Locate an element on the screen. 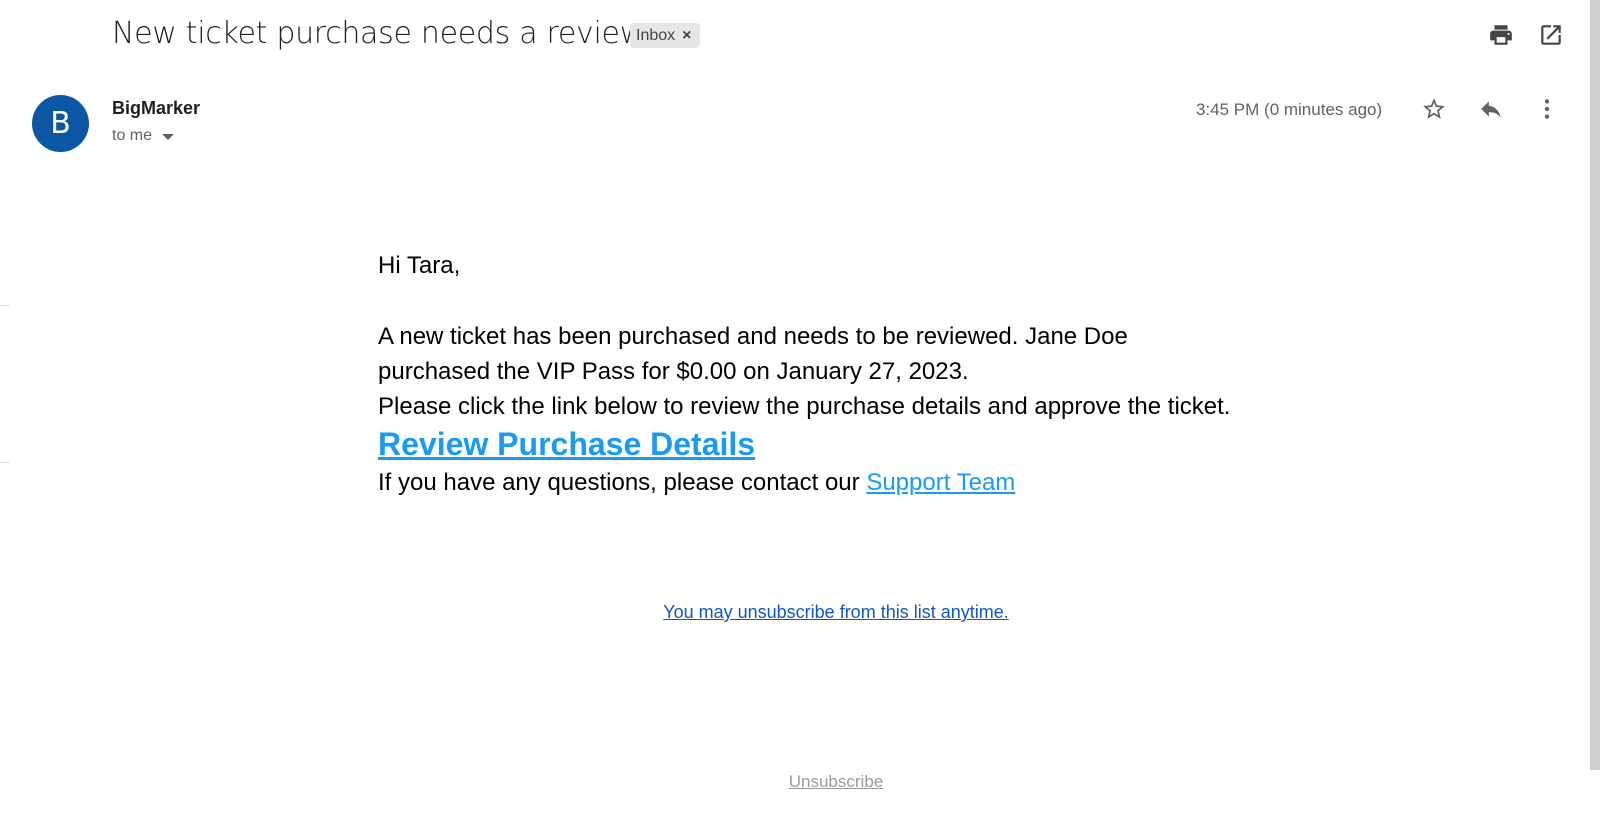  open-in-new-window-icon is located at coordinates (1551, 35).